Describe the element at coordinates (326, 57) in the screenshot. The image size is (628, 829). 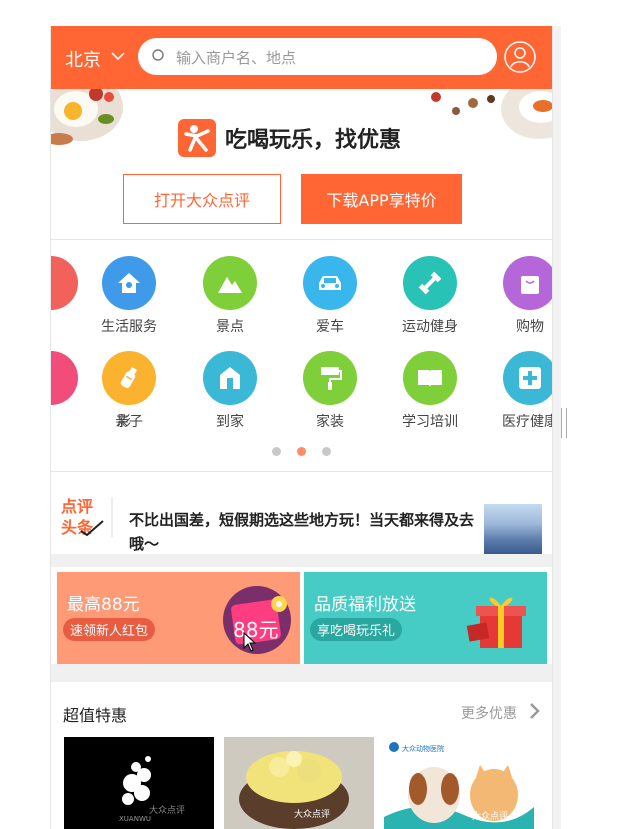
I see `search-input` at that location.